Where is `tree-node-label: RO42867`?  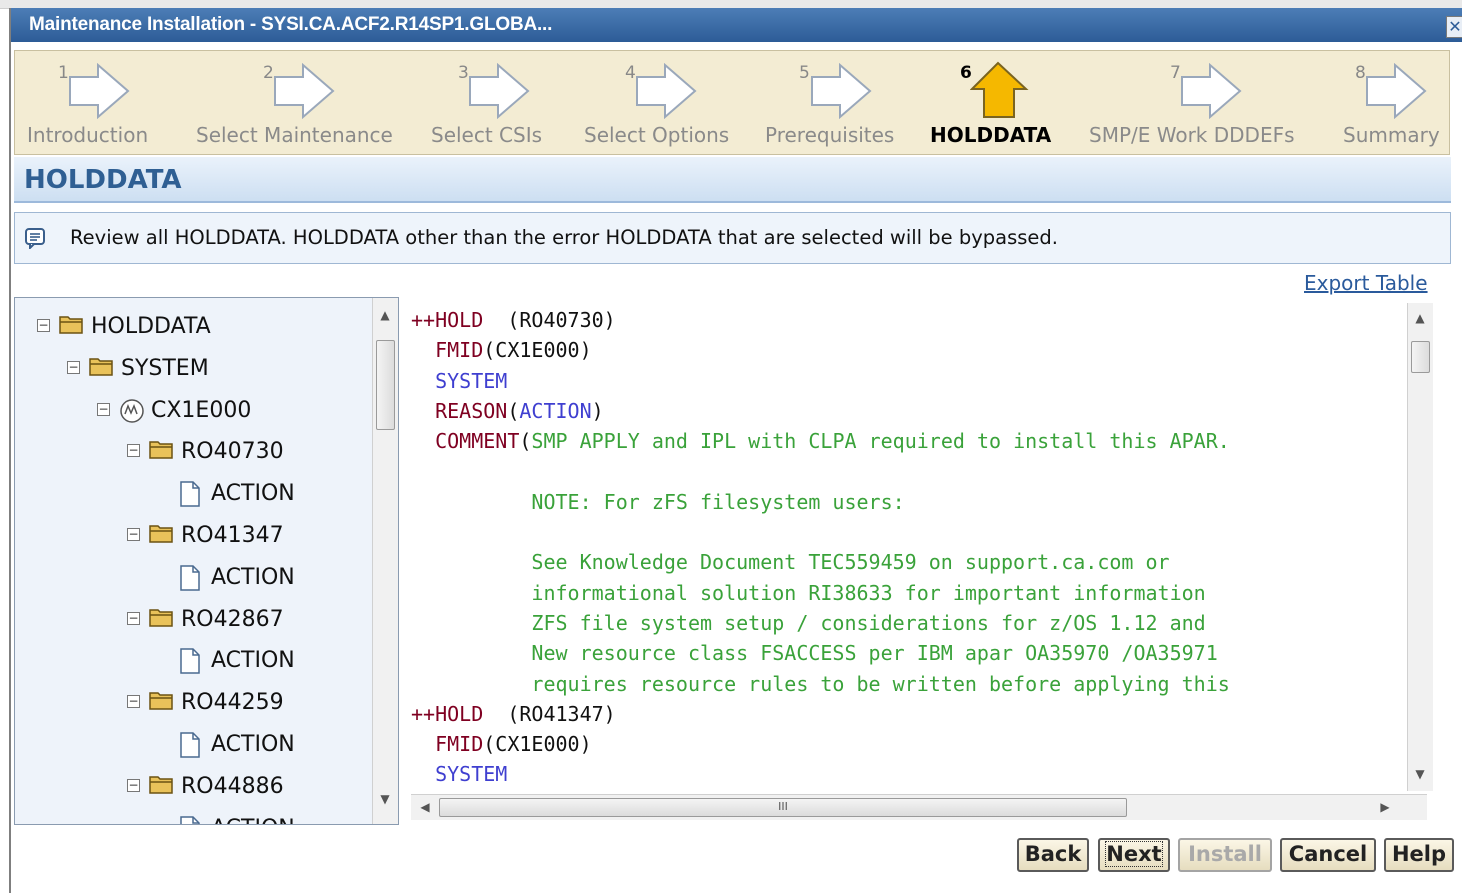
tree-node-label: RO42867 is located at coordinates (232, 619).